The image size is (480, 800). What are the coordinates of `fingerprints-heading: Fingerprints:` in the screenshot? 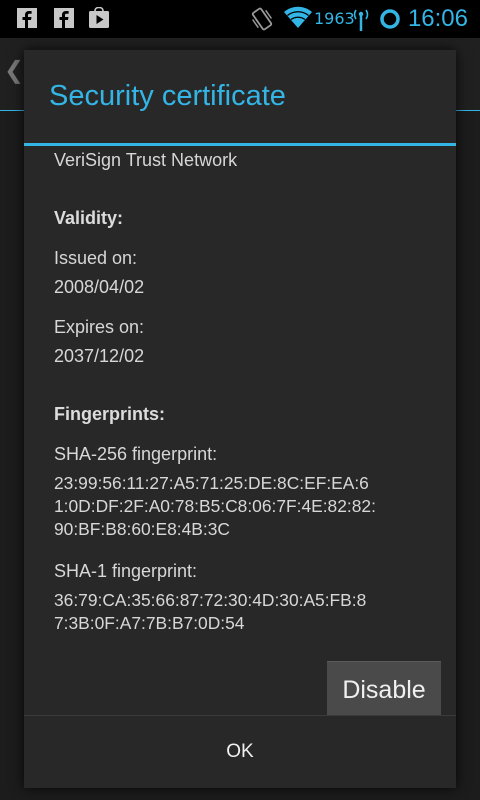 It's located at (109, 414).